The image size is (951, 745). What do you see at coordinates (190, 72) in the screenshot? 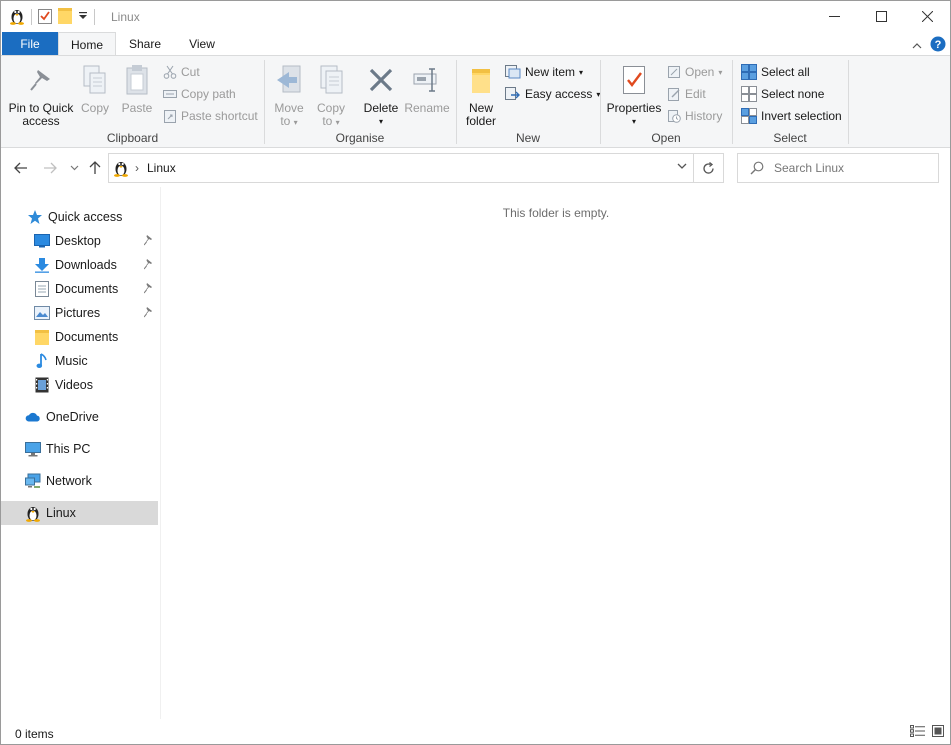
I see `cut-label: Cut` at bounding box center [190, 72].